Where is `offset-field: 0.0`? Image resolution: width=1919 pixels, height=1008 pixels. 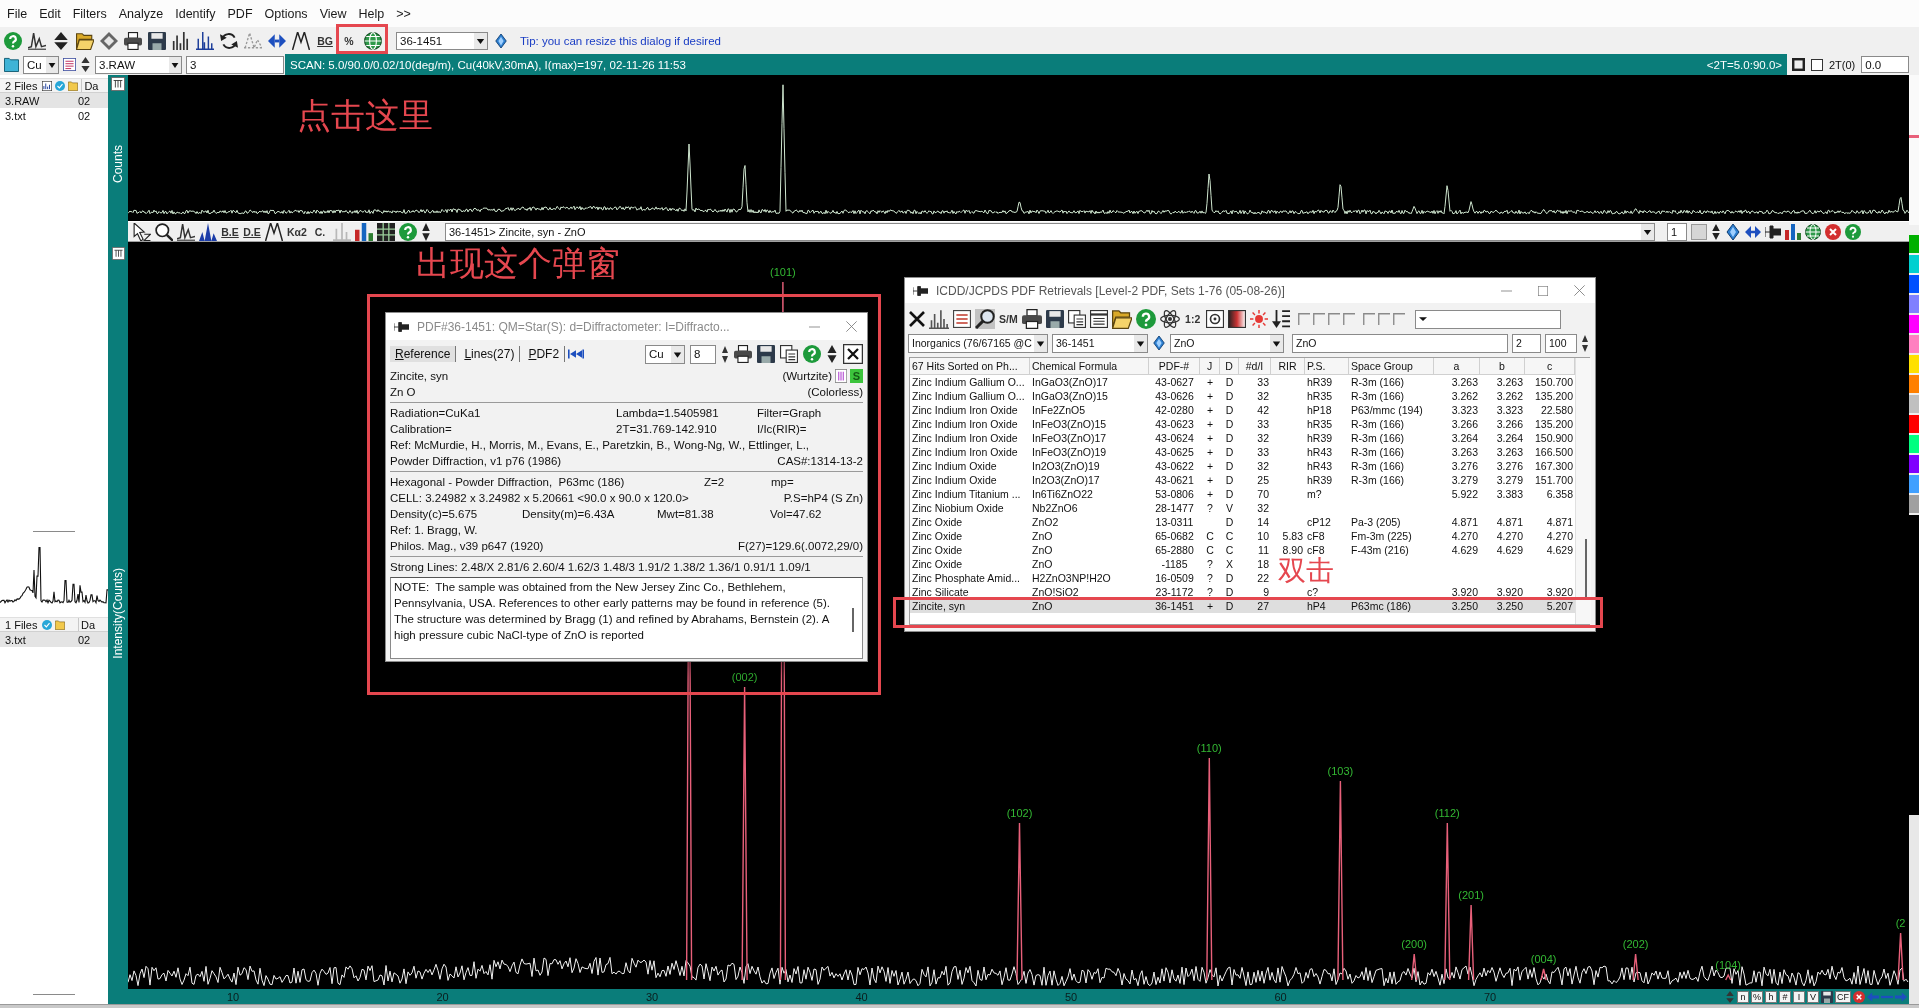 offset-field: 0.0 is located at coordinates (1885, 64).